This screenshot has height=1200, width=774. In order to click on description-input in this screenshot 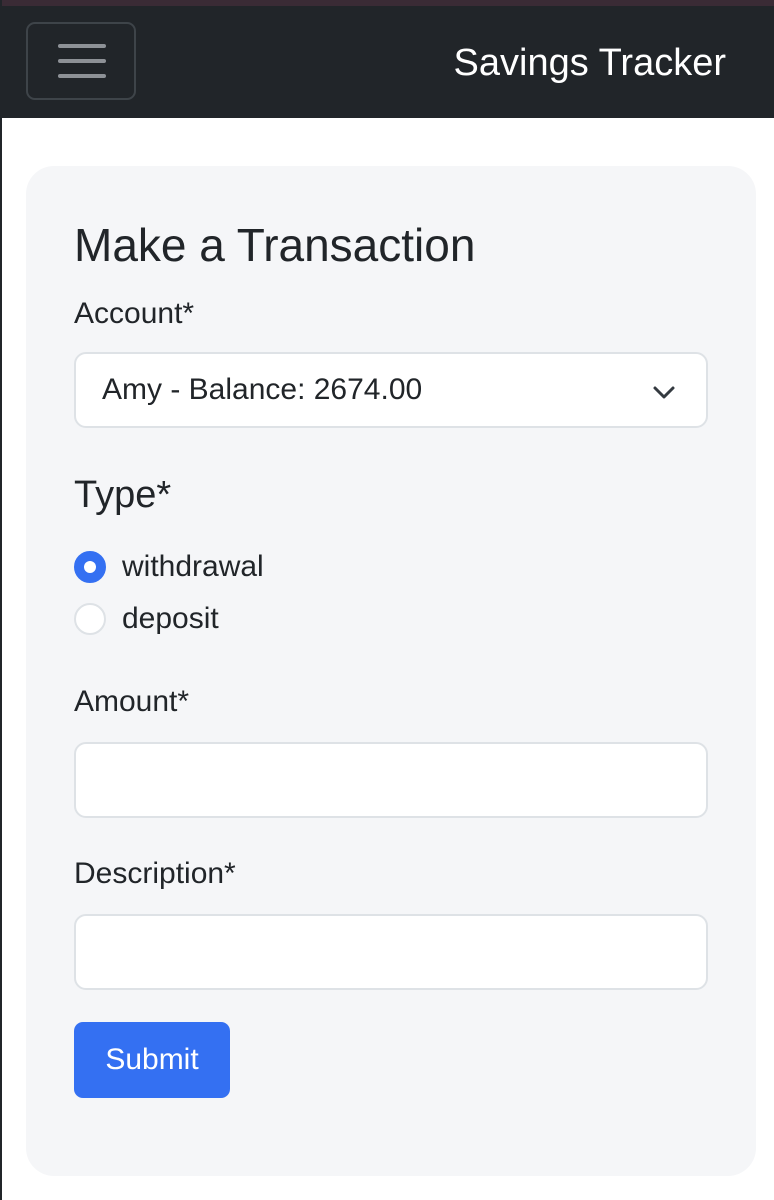, I will do `click(391, 952)`.